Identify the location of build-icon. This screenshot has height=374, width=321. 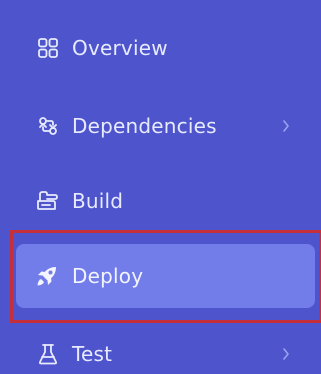
(48, 201).